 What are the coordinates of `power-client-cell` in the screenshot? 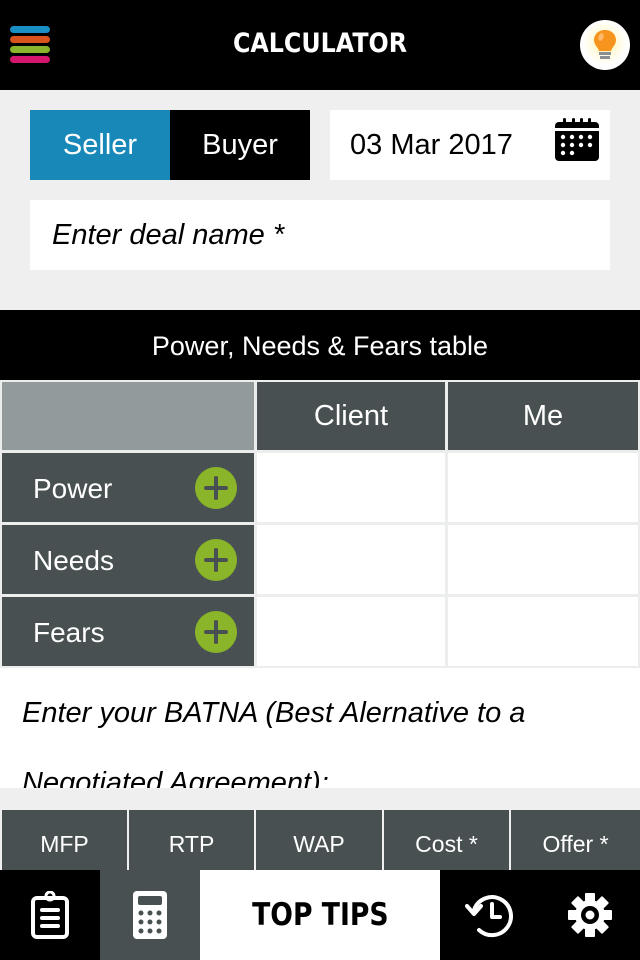 It's located at (351, 487).